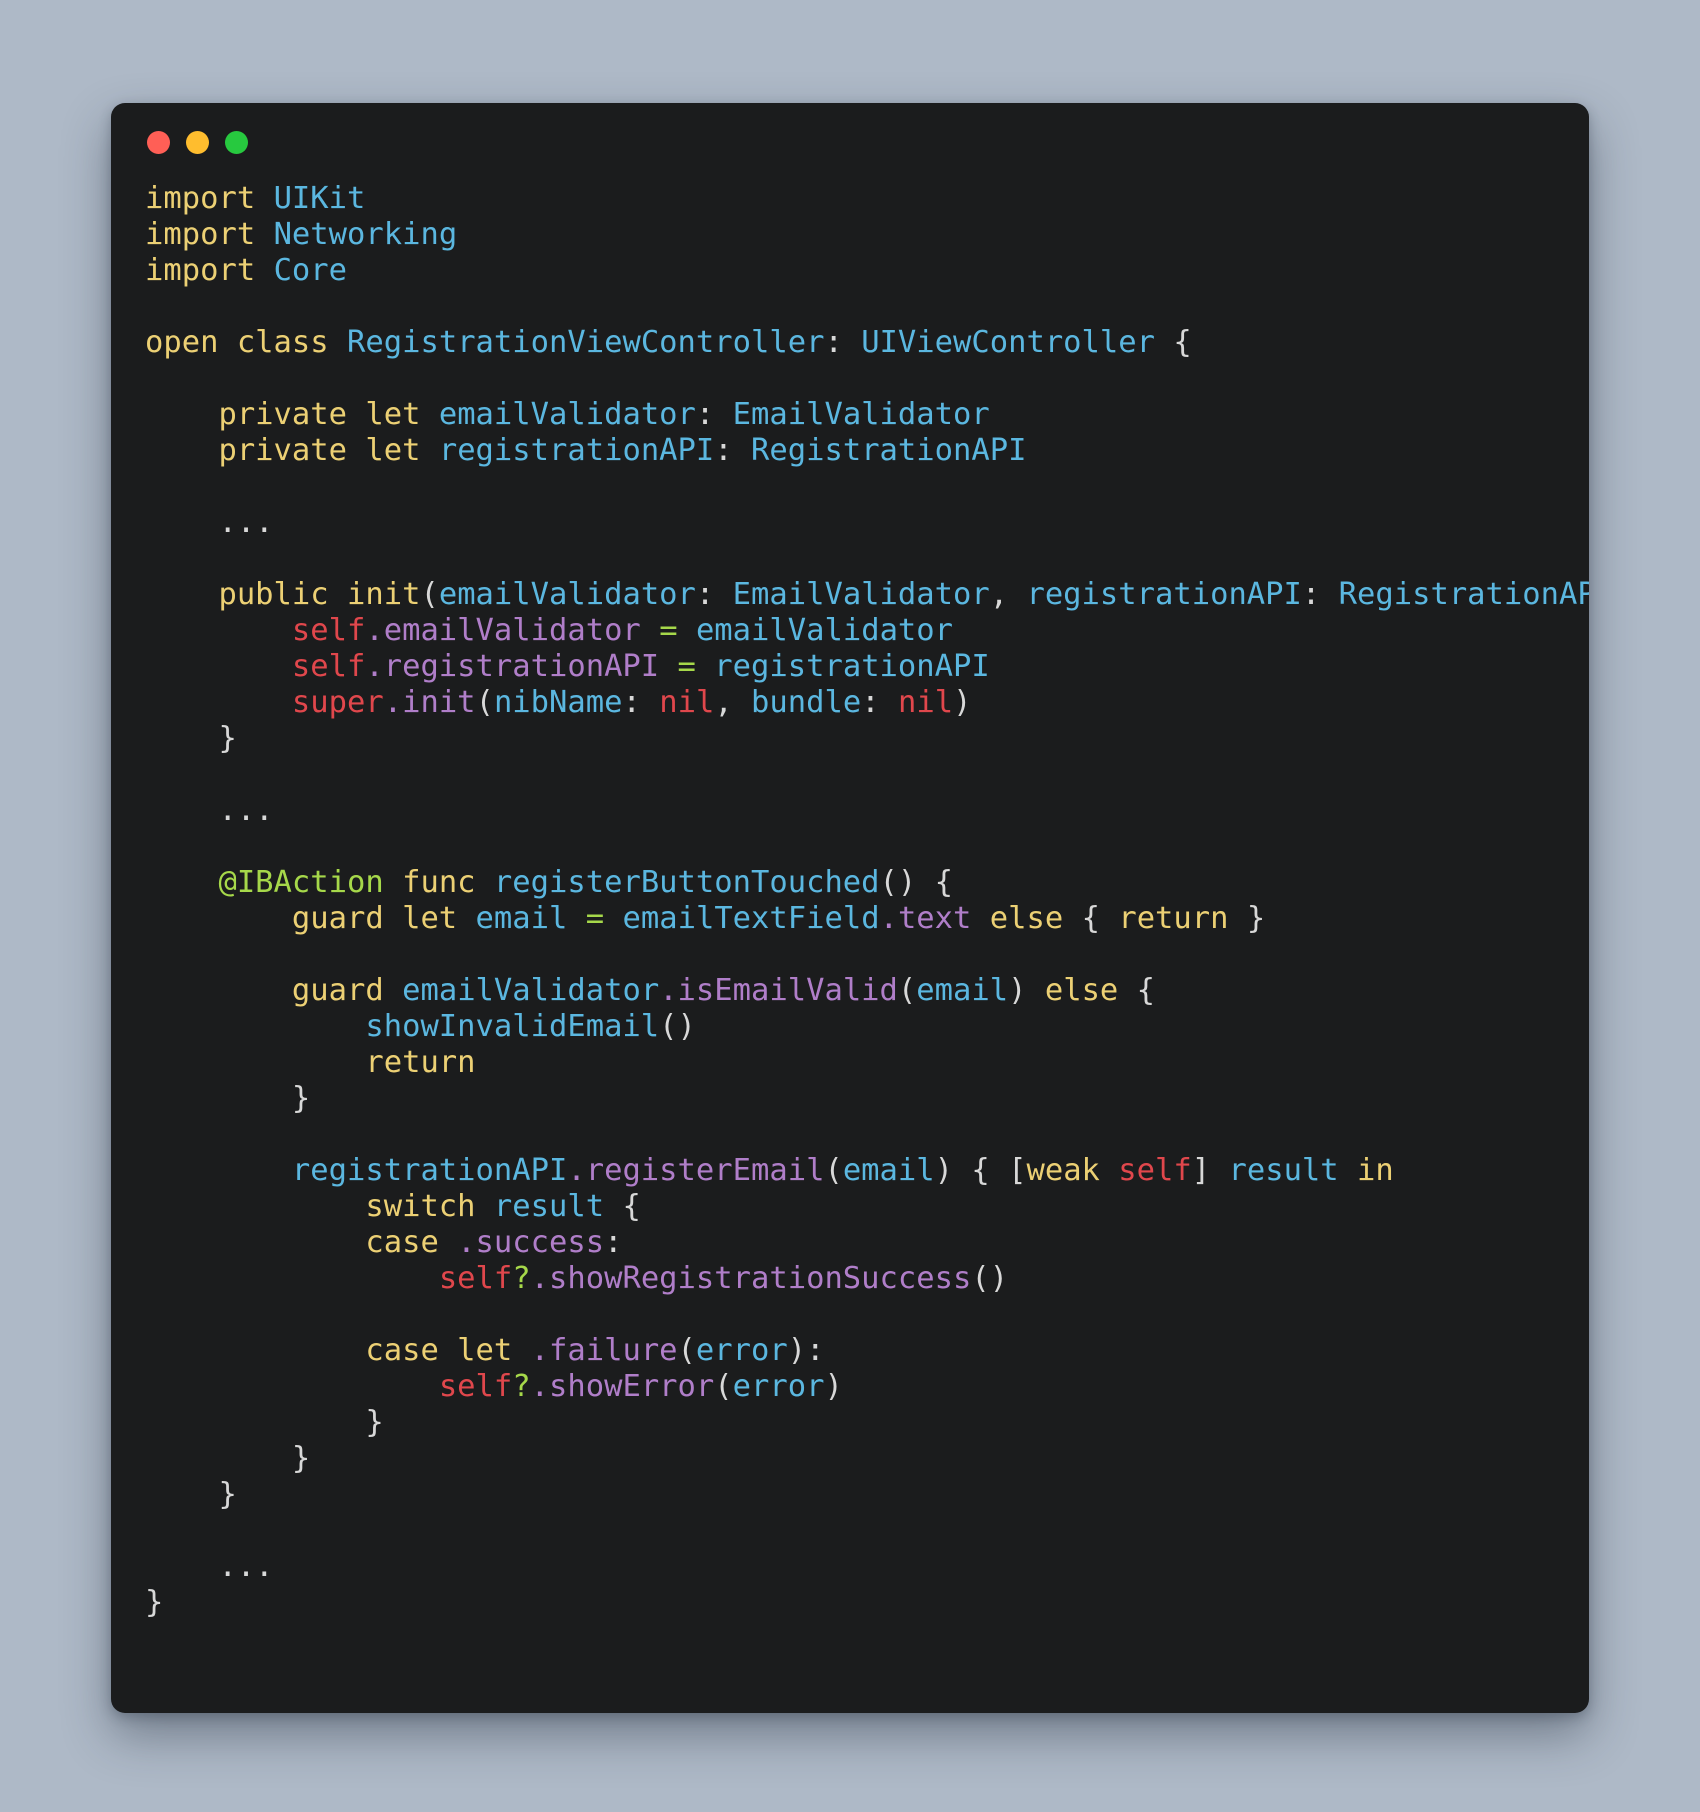 This screenshot has height=1812, width=1700. I want to click on code-token-kw: else, so click(1081, 990).